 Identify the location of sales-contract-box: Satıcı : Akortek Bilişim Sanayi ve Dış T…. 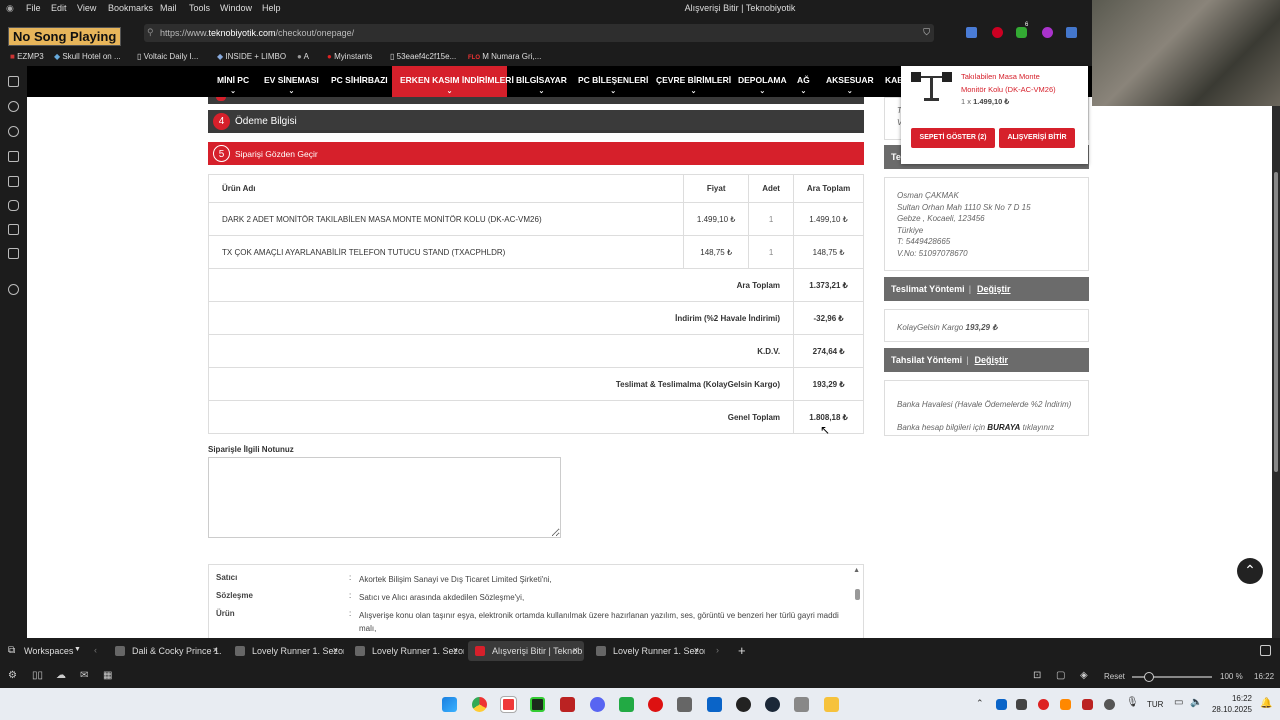
(536, 601).